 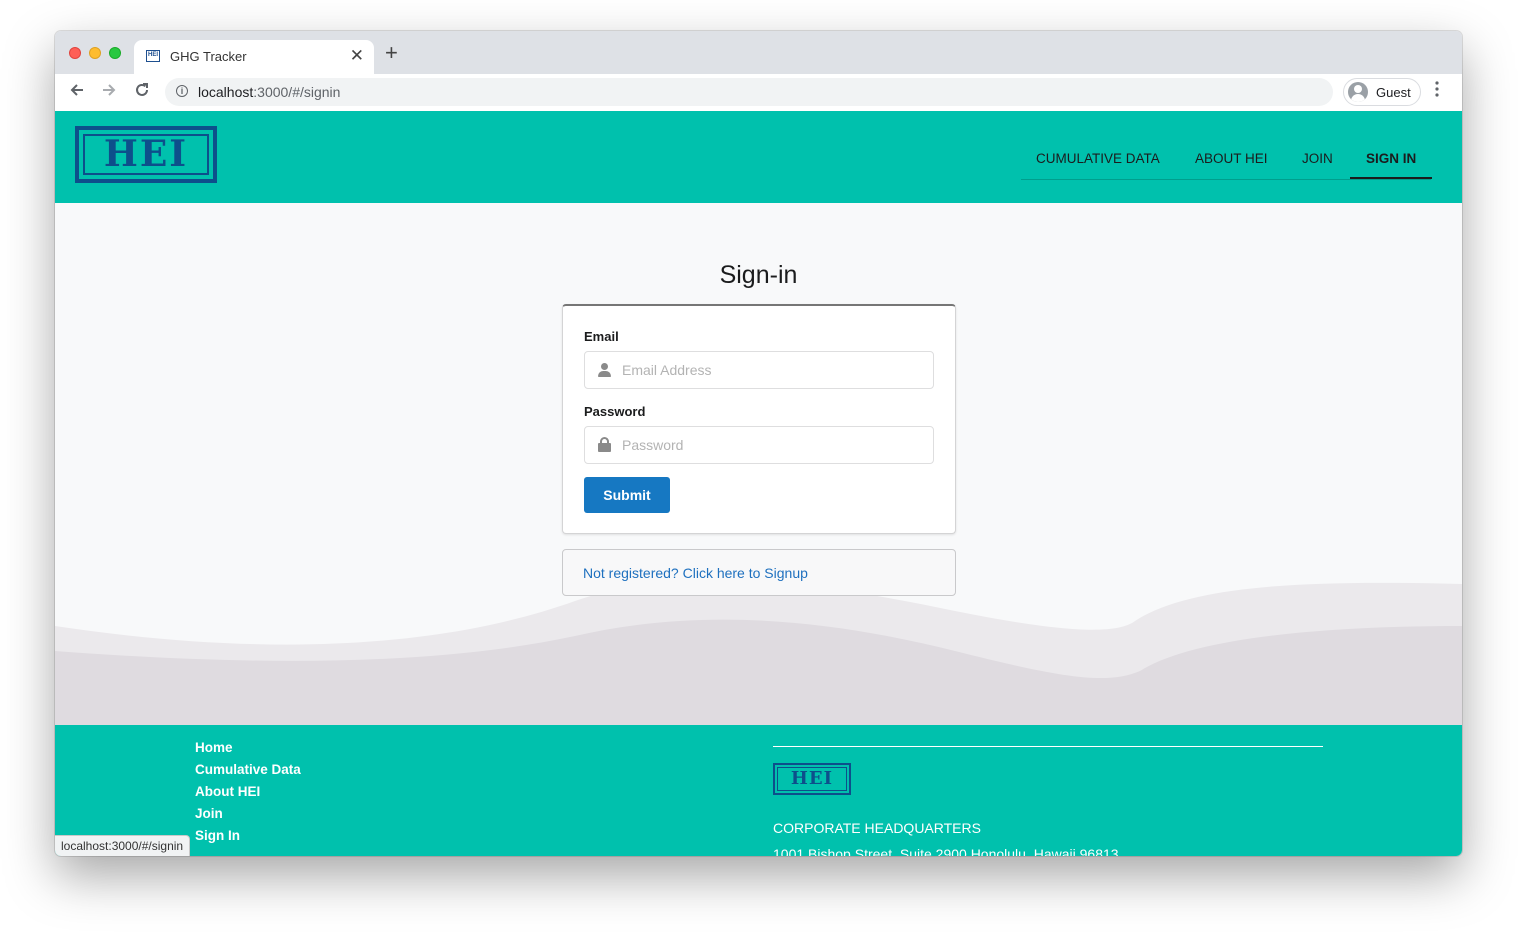 What do you see at coordinates (758, 275) in the screenshot?
I see `page-title: Sign-in` at bounding box center [758, 275].